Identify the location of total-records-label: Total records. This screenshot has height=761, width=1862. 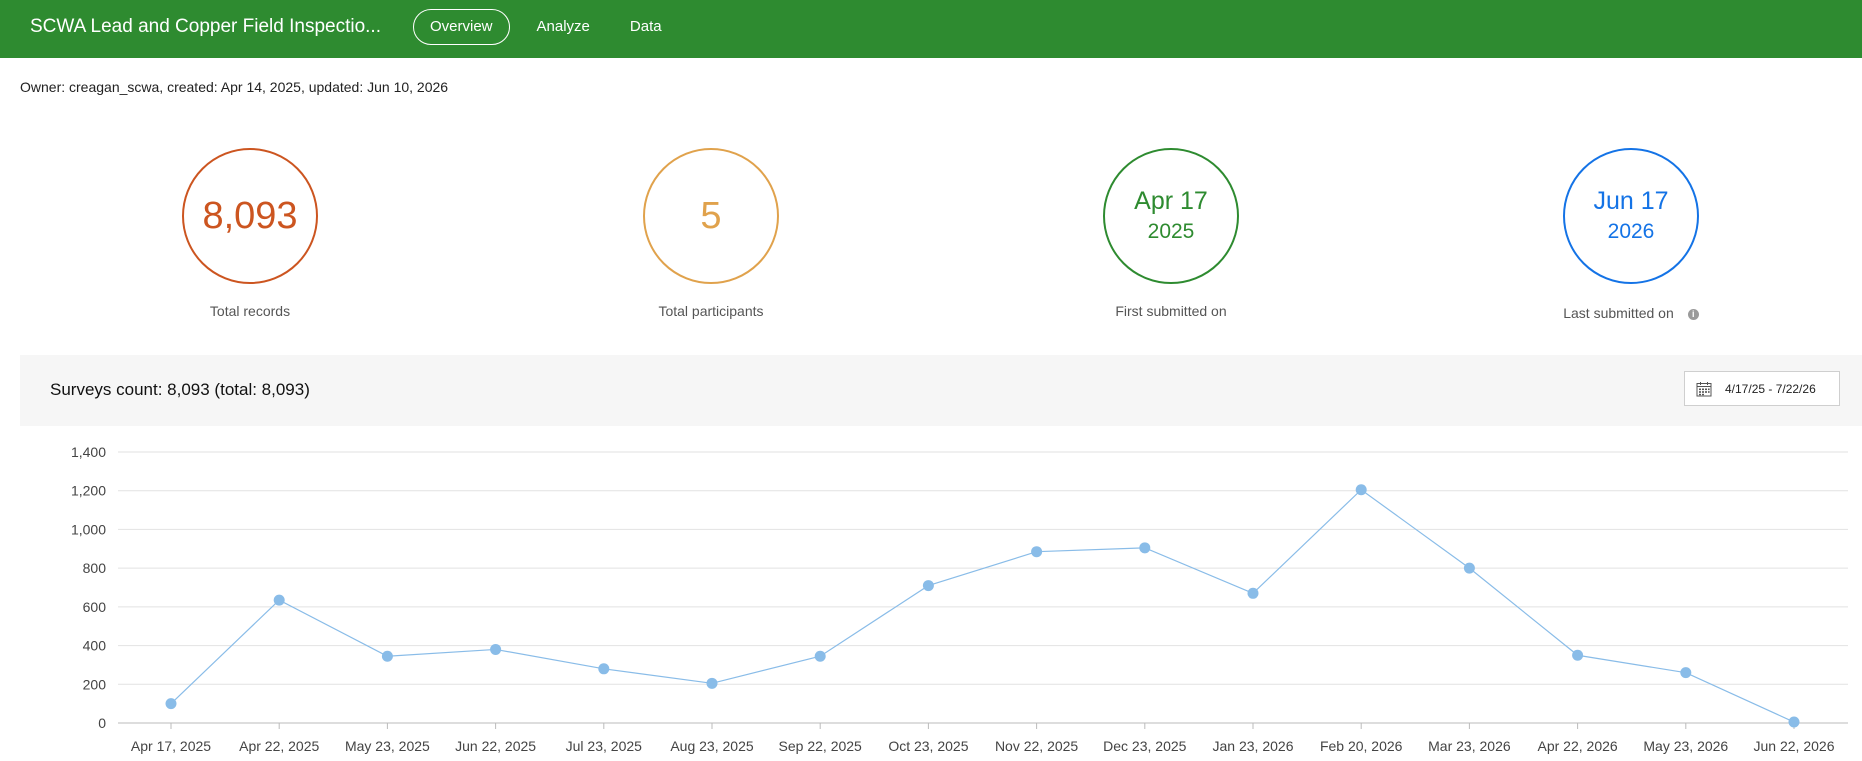
(250, 311).